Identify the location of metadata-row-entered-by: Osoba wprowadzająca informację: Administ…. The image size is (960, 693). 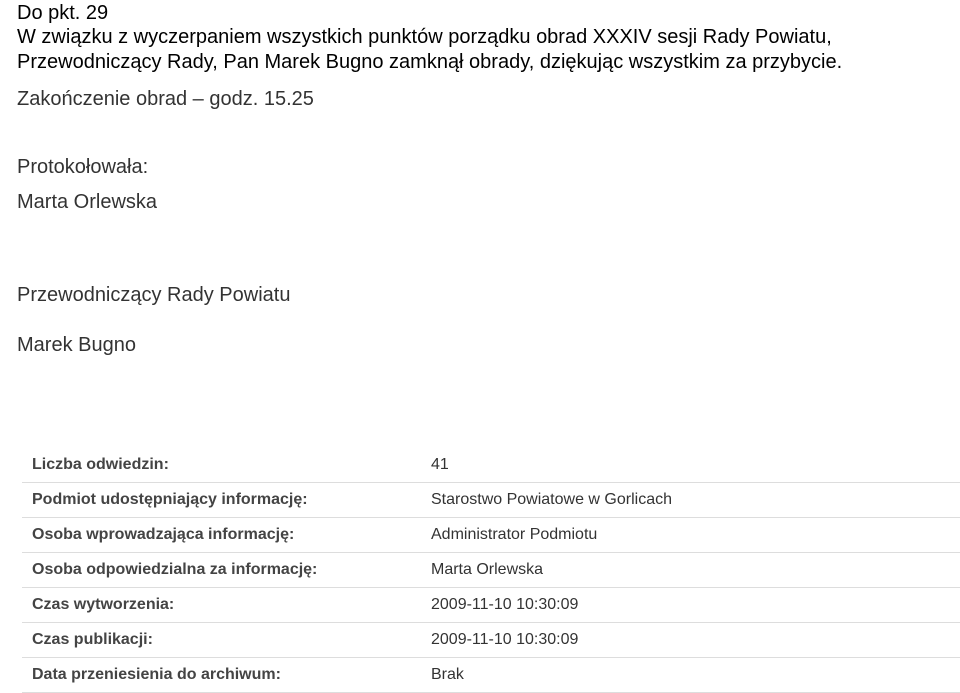
(491, 535).